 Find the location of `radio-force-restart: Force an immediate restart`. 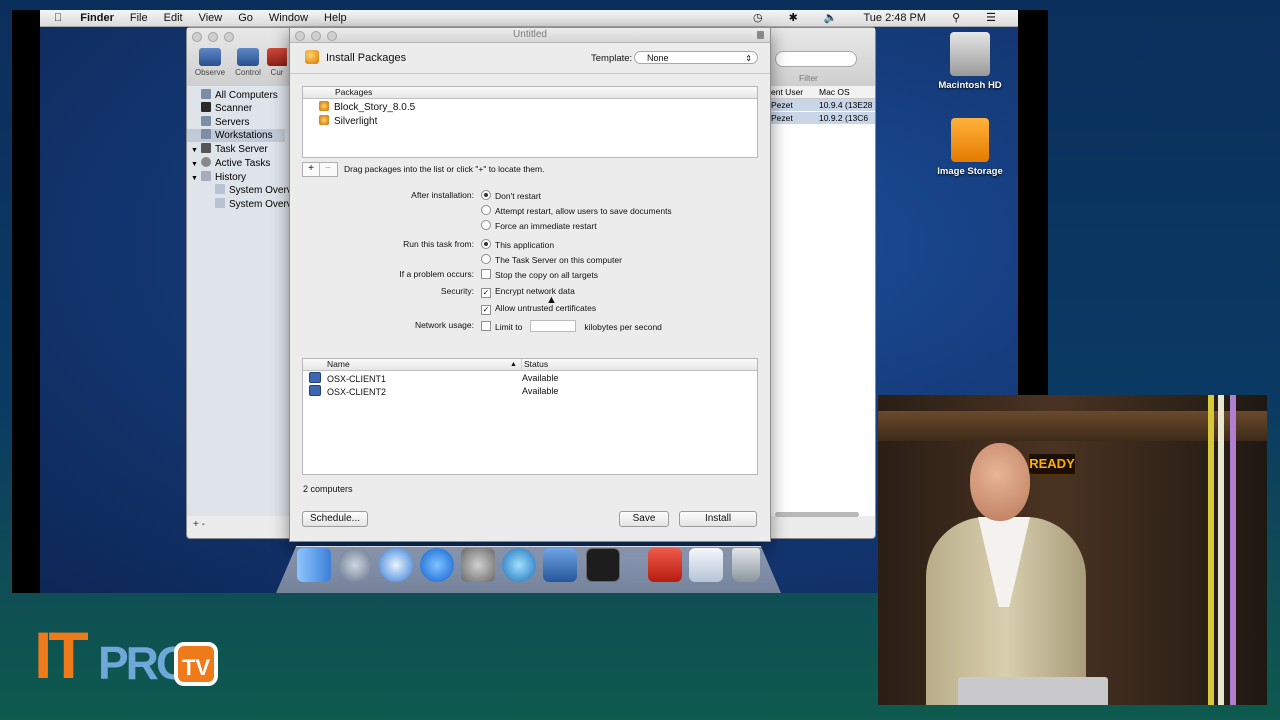

radio-force-restart: Force an immediate restart is located at coordinates (539, 225).